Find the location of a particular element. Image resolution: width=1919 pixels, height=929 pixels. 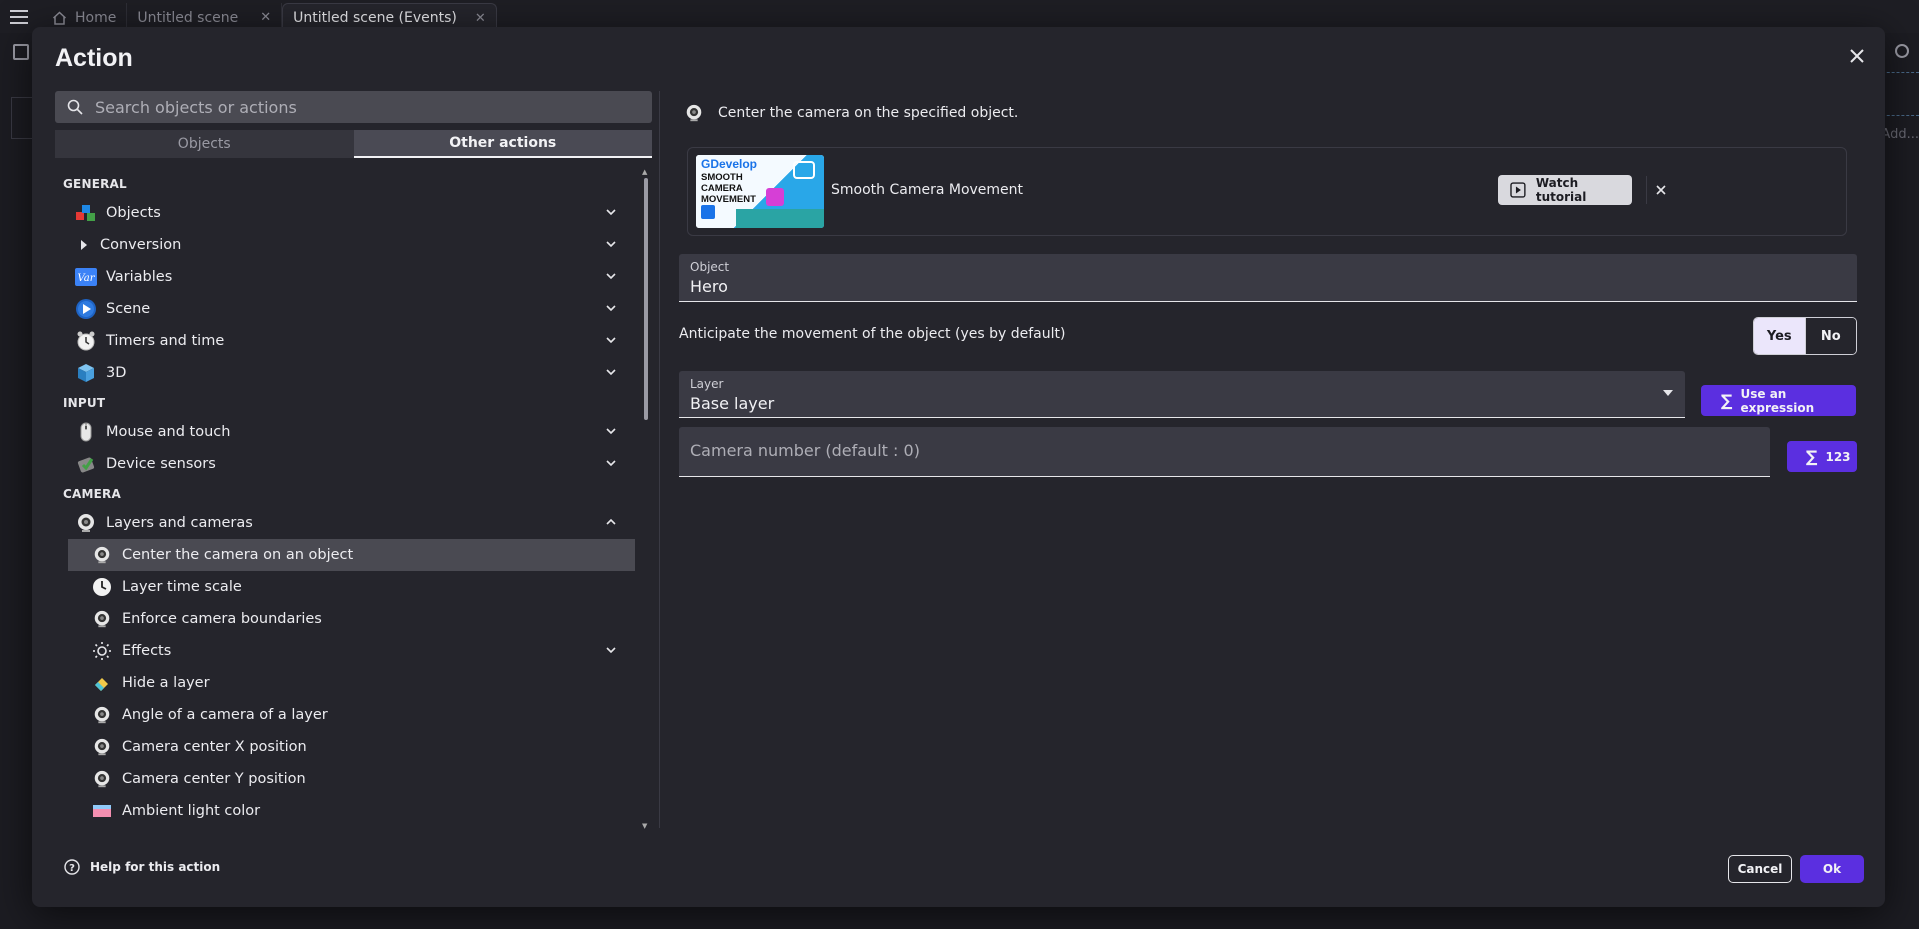

list-item-camera-x: Camera center X position is located at coordinates (345, 747).